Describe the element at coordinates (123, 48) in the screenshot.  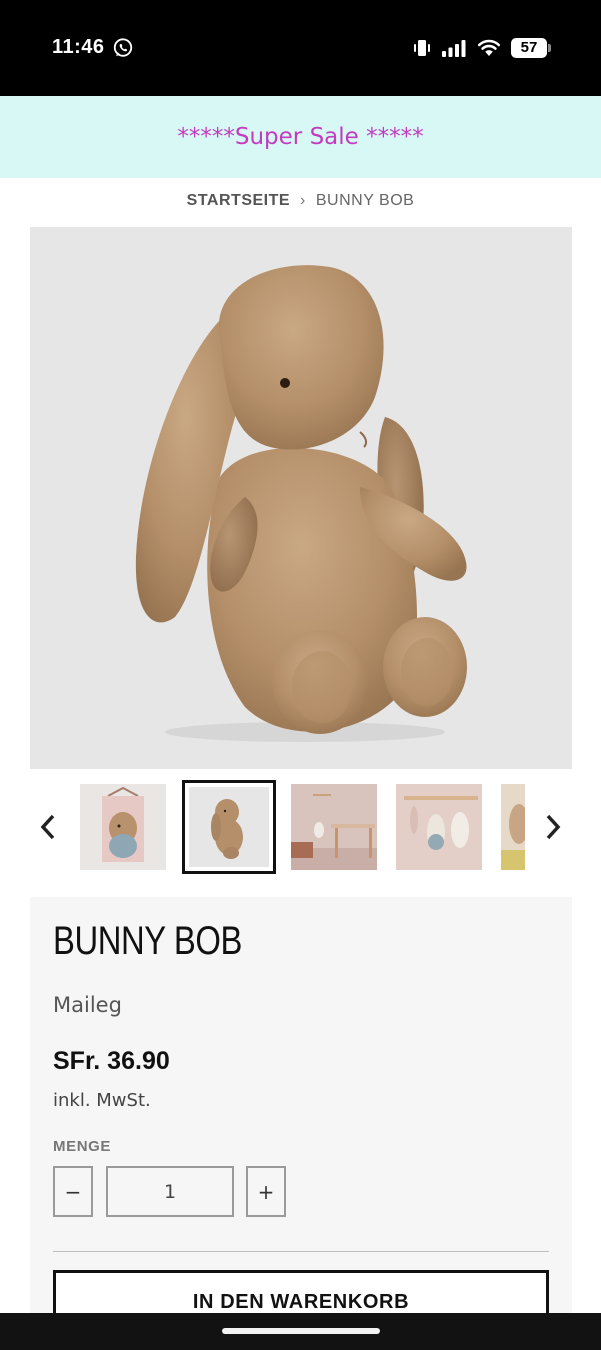
I see `whatsapp-icon` at that location.